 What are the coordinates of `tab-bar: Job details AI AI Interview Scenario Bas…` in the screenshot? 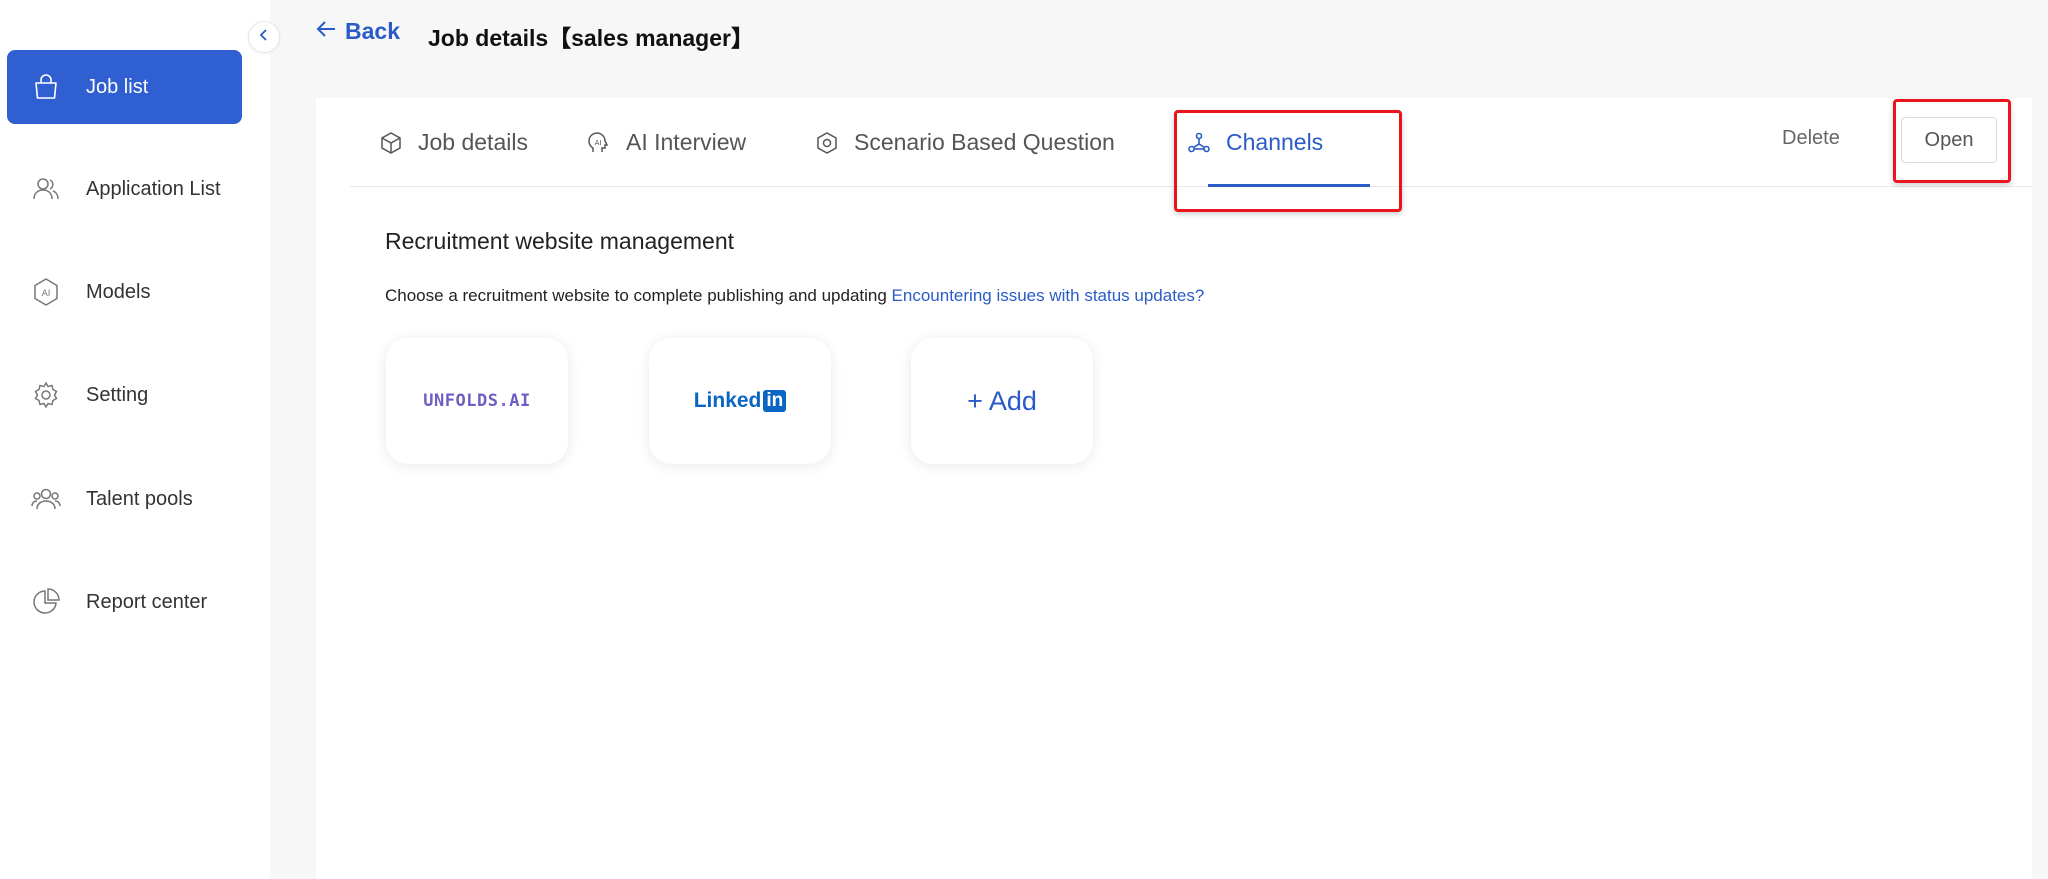 It's located at (1191, 142).